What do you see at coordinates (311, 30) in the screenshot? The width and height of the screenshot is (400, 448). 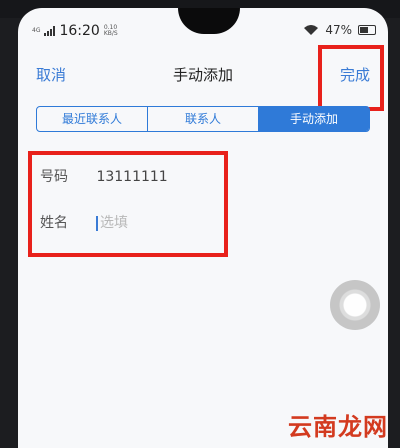 I see `wifi-icon` at bounding box center [311, 30].